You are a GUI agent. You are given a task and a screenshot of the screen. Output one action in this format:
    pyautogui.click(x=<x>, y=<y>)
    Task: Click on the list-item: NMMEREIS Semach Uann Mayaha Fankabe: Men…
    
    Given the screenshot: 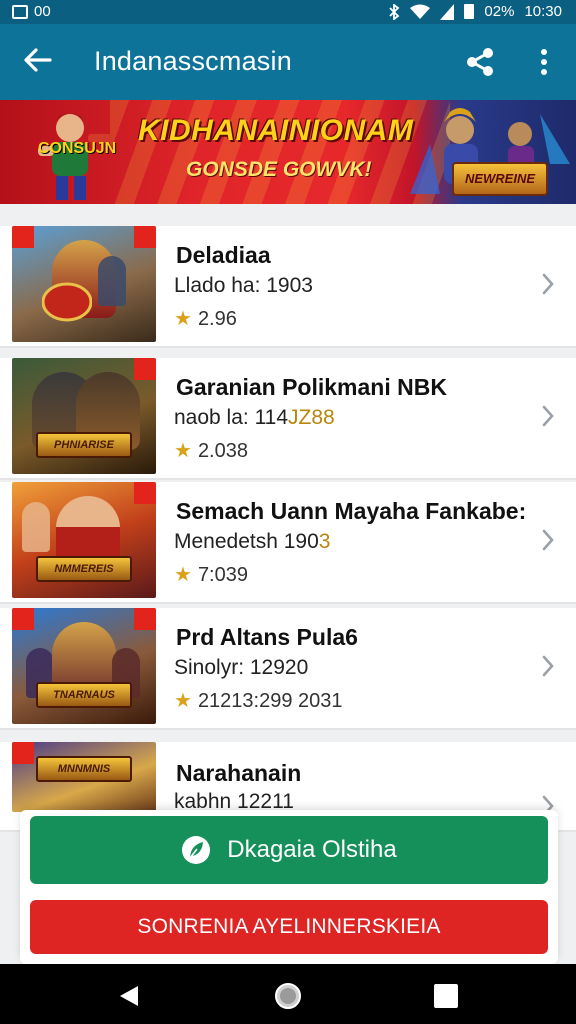 What is the action you would take?
    pyautogui.click(x=288, y=543)
    